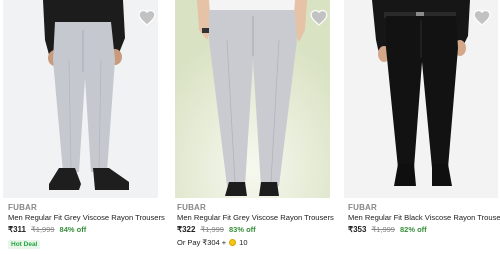 This screenshot has height=254, width=500. I want to click on price-row: ₹322 ₹1,999 83% off, so click(216, 229).